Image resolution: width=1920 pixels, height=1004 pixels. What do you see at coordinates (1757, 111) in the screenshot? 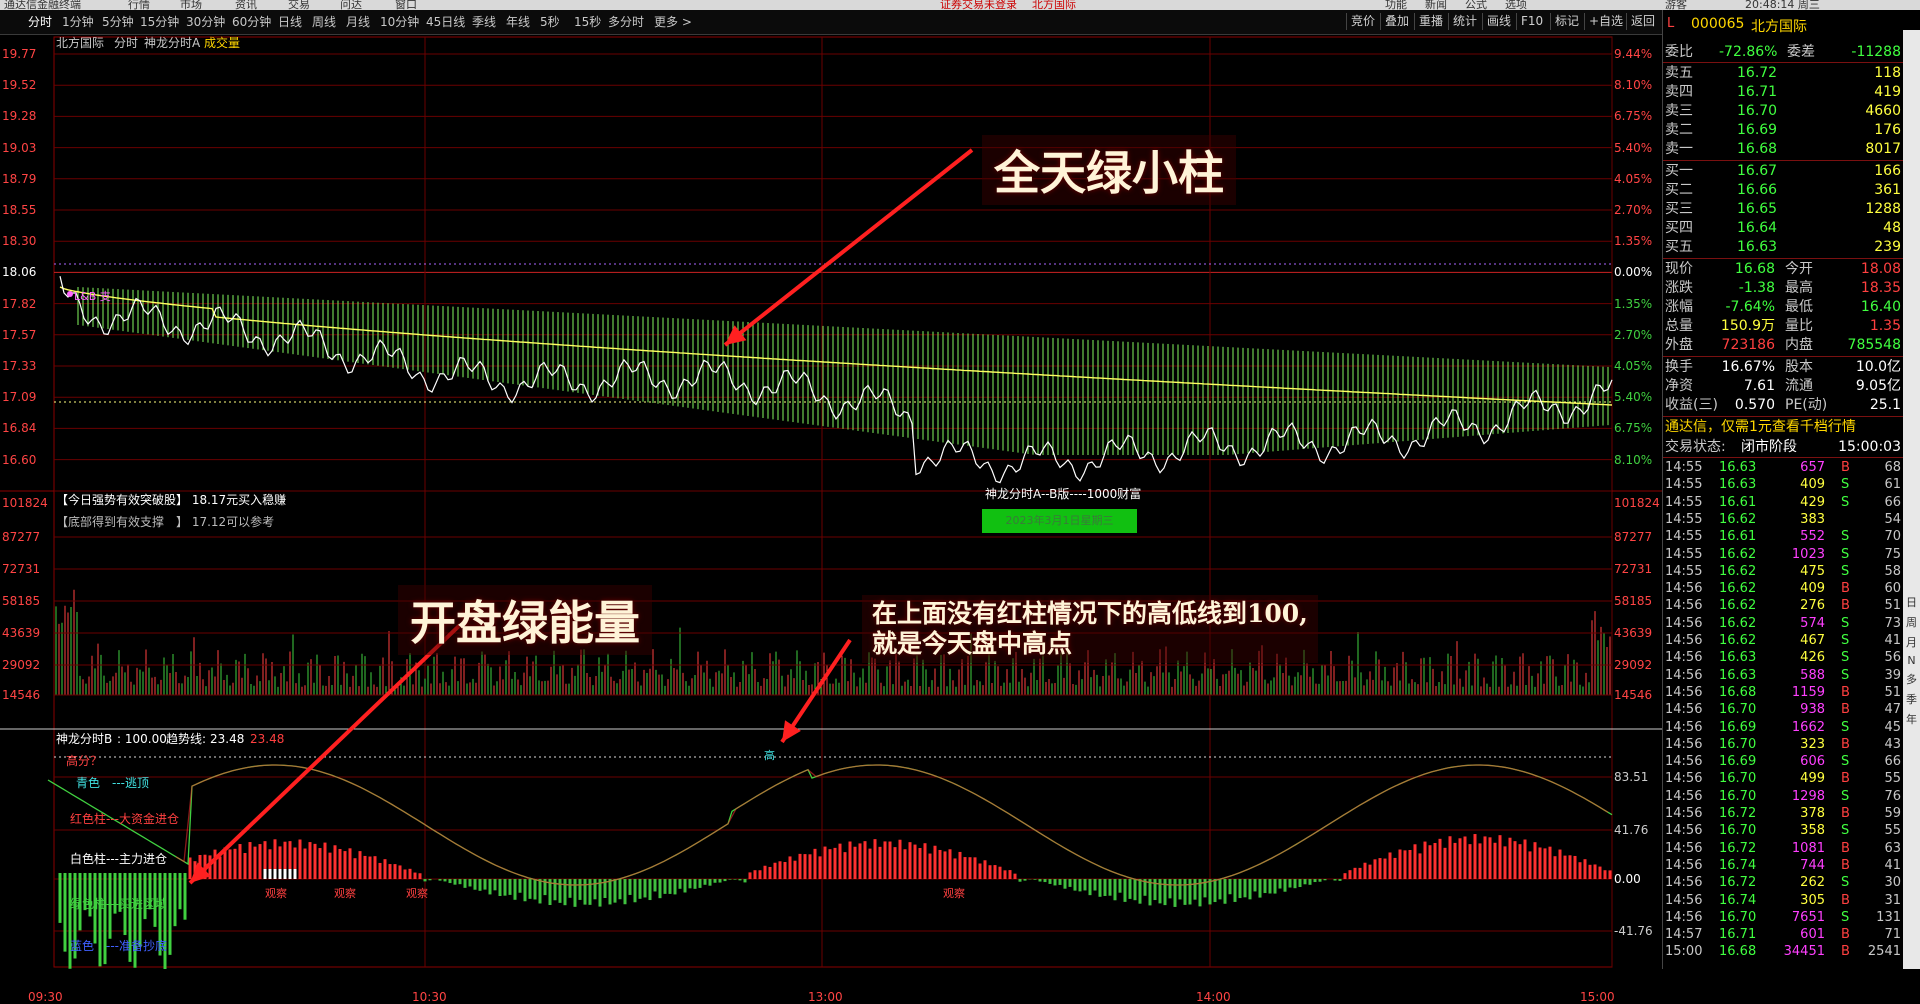
I see `ask-row-price: 16.70` at bounding box center [1757, 111].